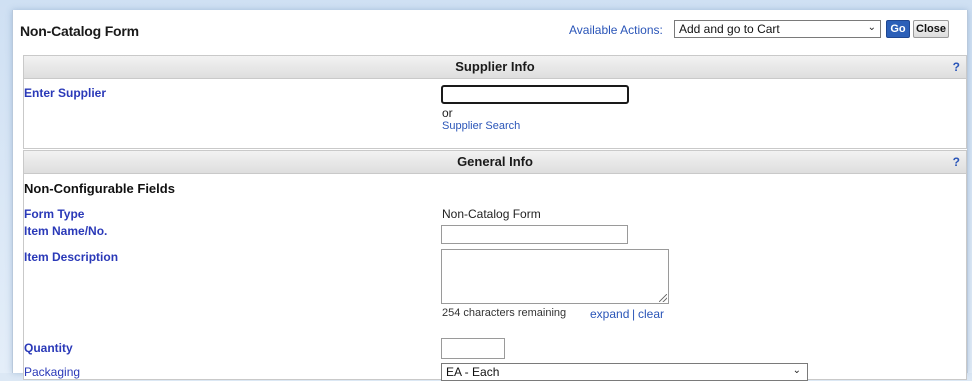 The image size is (972, 381). What do you see at coordinates (609, 314) in the screenshot?
I see `expand-link: expand` at bounding box center [609, 314].